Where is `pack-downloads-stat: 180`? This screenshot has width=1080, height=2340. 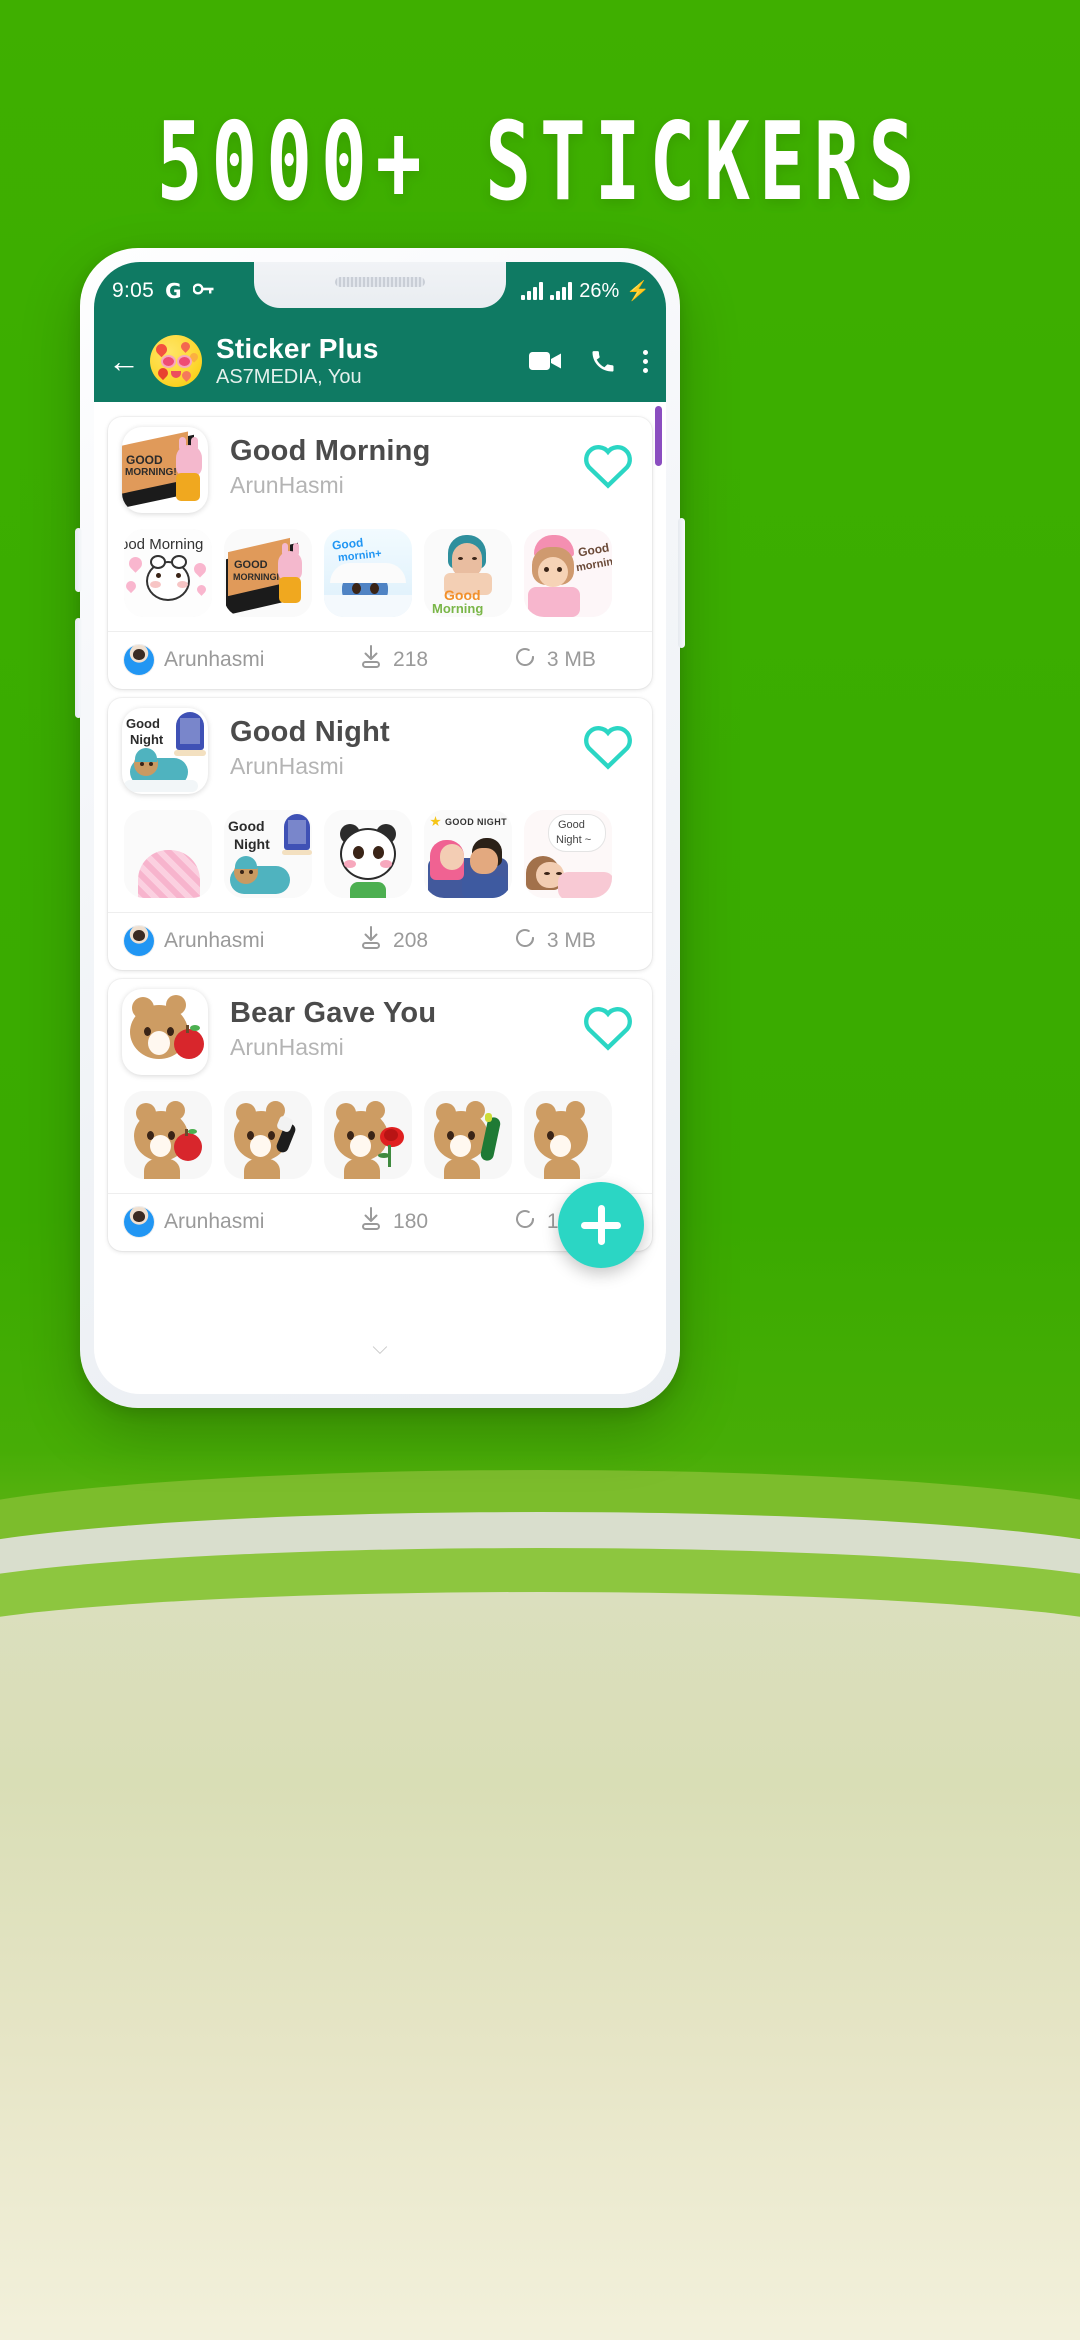
pack-downloads-stat: 180 is located at coordinates (421, 1222).